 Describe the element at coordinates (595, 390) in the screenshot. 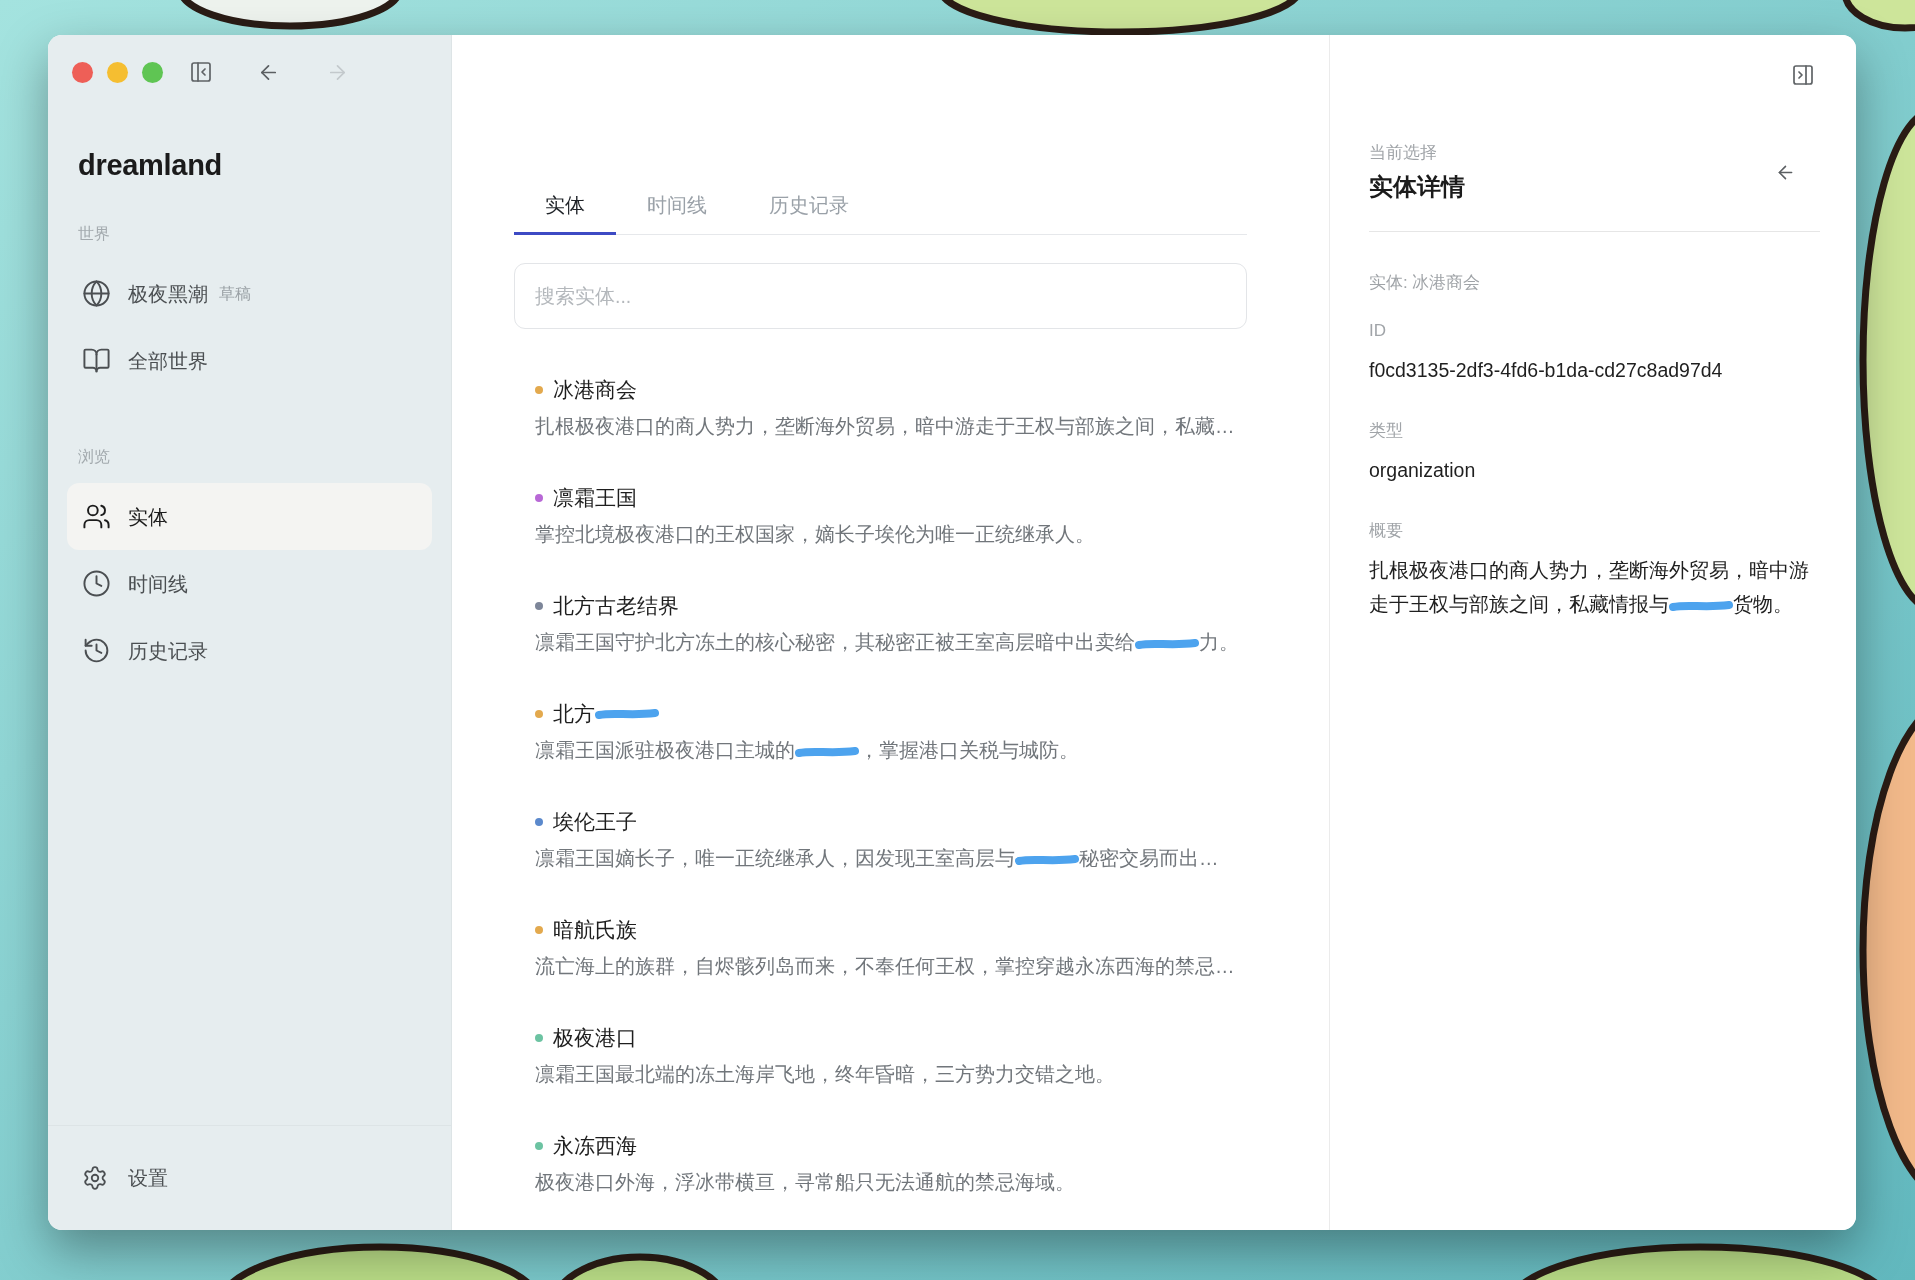

I see `entity-name: 冰港商会` at that location.